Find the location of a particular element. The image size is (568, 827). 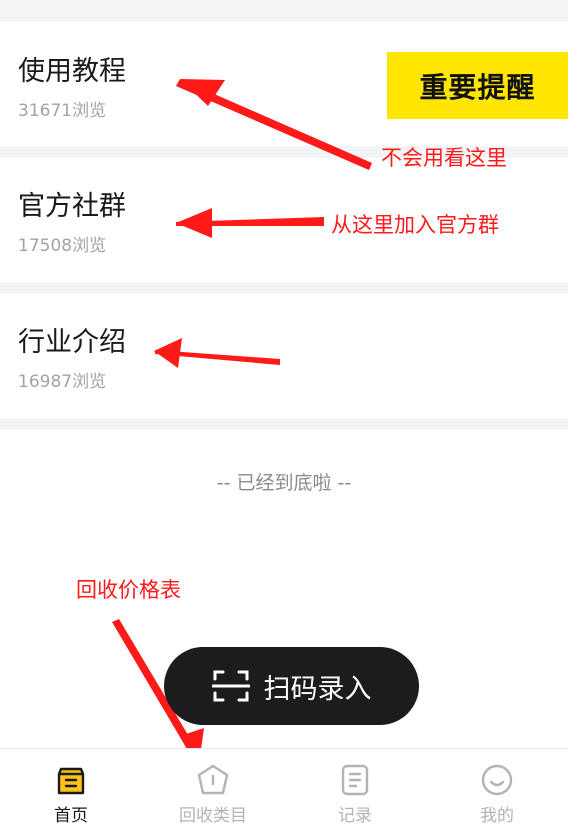

tab-mine: 我的 is located at coordinates (497, 788).